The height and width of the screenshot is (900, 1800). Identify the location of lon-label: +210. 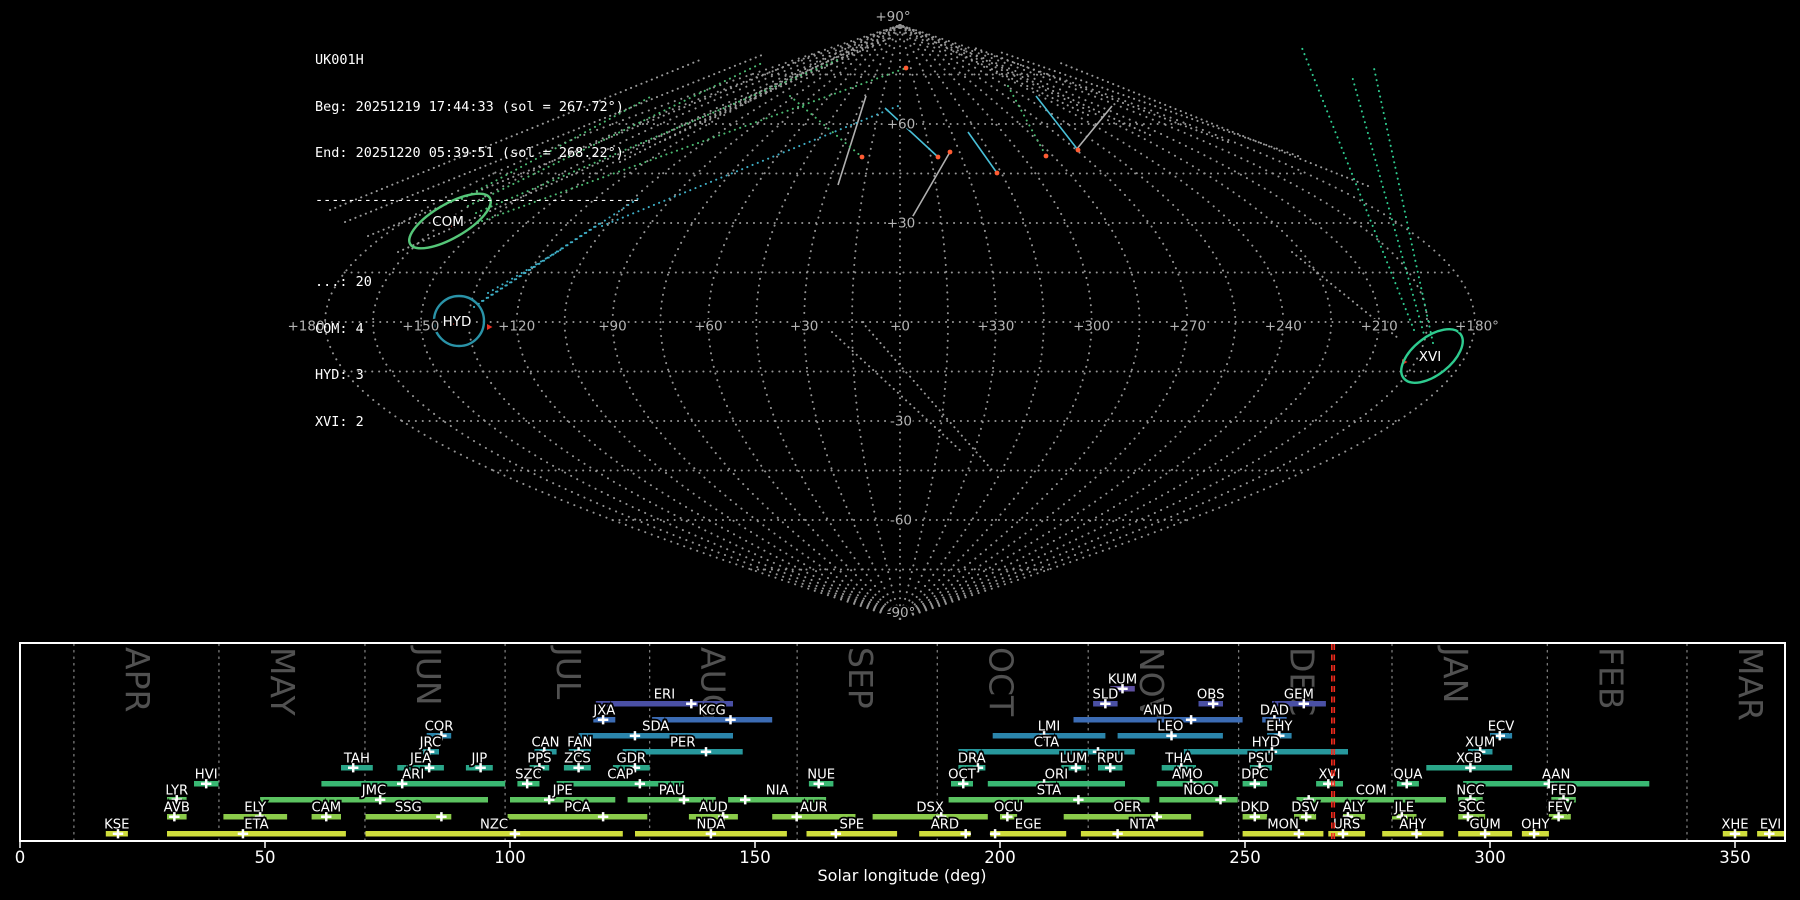
(1379, 327).